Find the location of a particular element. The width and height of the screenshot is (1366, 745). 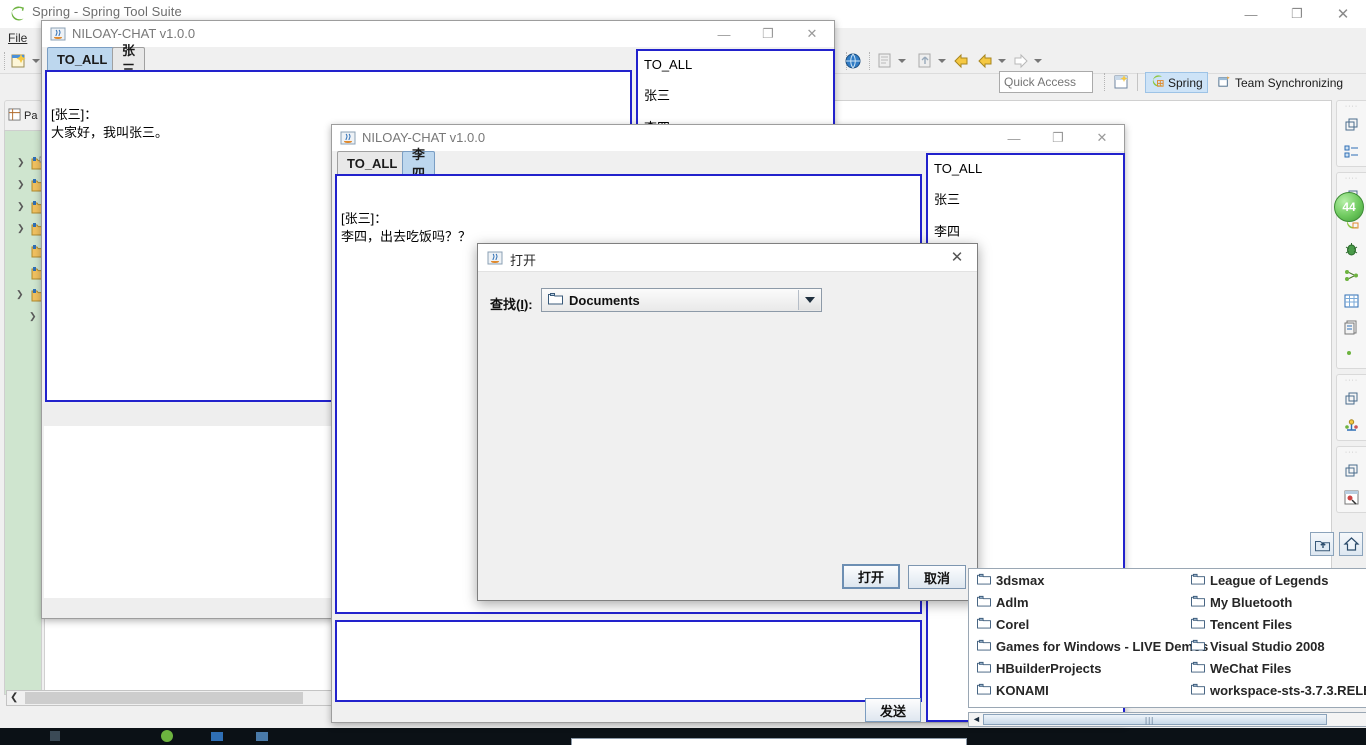

chat-back-tab-to-all: TO_ALL is located at coordinates (82, 58).